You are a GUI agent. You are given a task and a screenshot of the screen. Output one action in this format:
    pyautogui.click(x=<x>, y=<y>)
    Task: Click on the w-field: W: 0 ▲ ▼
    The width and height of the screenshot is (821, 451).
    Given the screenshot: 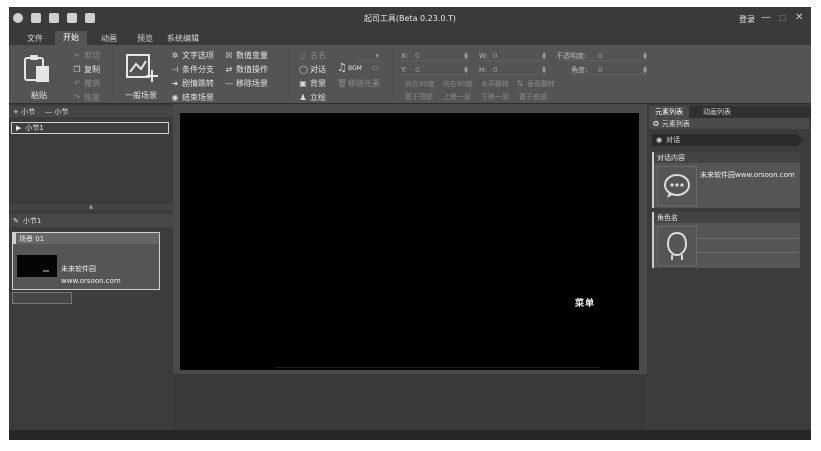 What is the action you would take?
    pyautogui.click(x=513, y=56)
    